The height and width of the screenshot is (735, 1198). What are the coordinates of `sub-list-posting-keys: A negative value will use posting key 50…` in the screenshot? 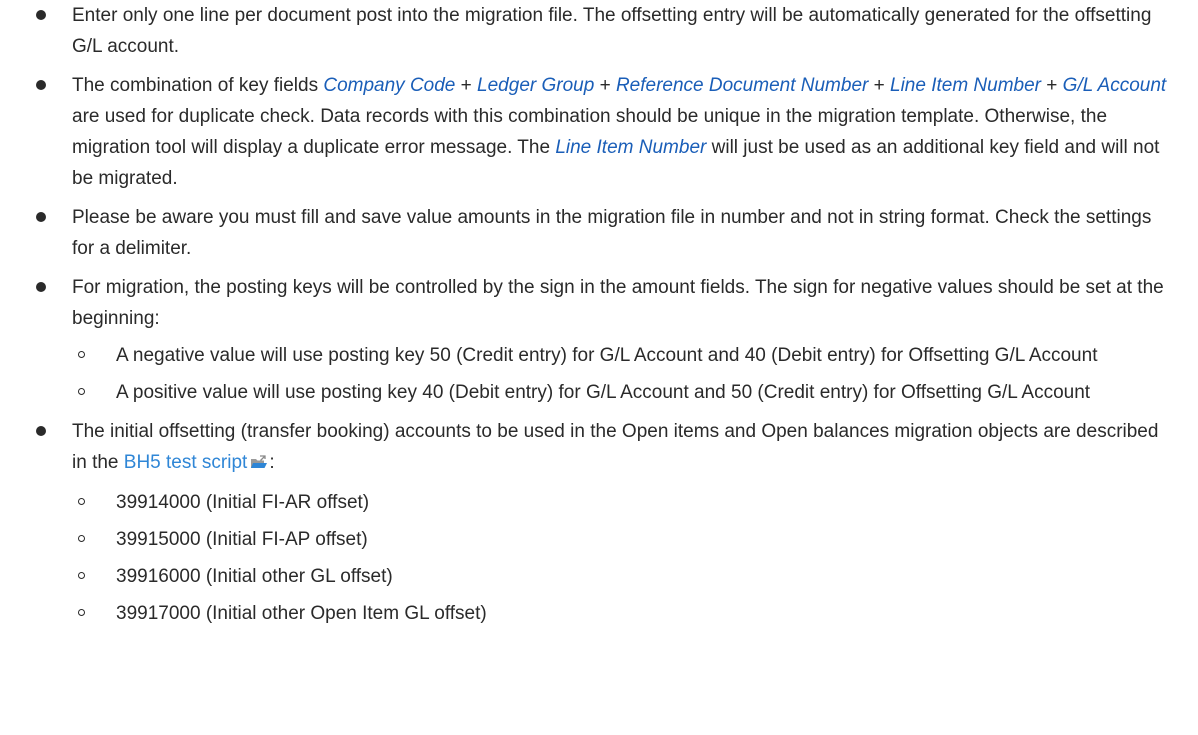 It's located at (625, 374).